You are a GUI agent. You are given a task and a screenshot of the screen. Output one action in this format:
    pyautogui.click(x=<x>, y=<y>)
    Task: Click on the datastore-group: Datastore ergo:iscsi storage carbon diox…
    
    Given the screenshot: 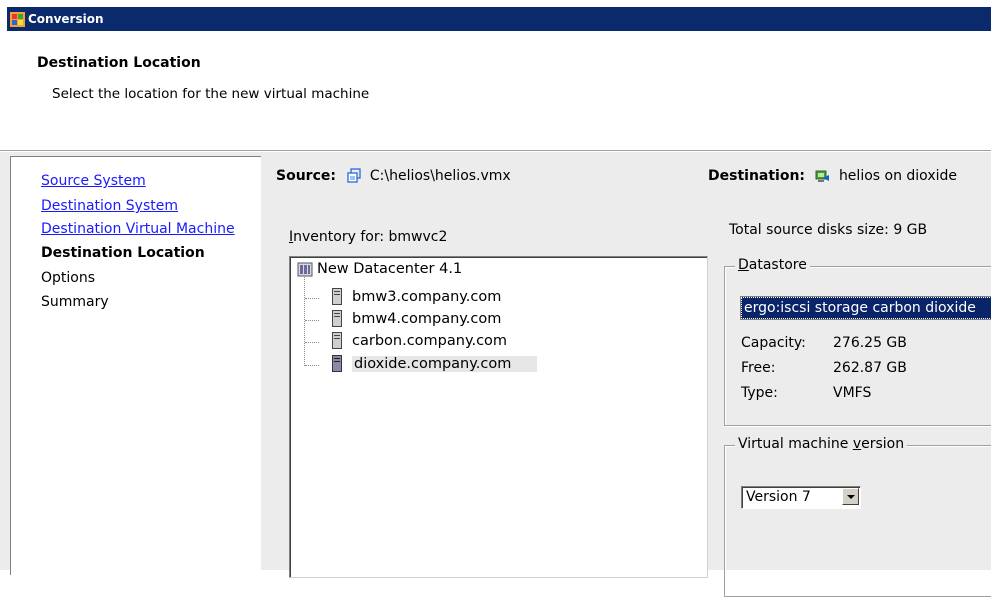 What is the action you would take?
    pyautogui.click(x=857, y=341)
    